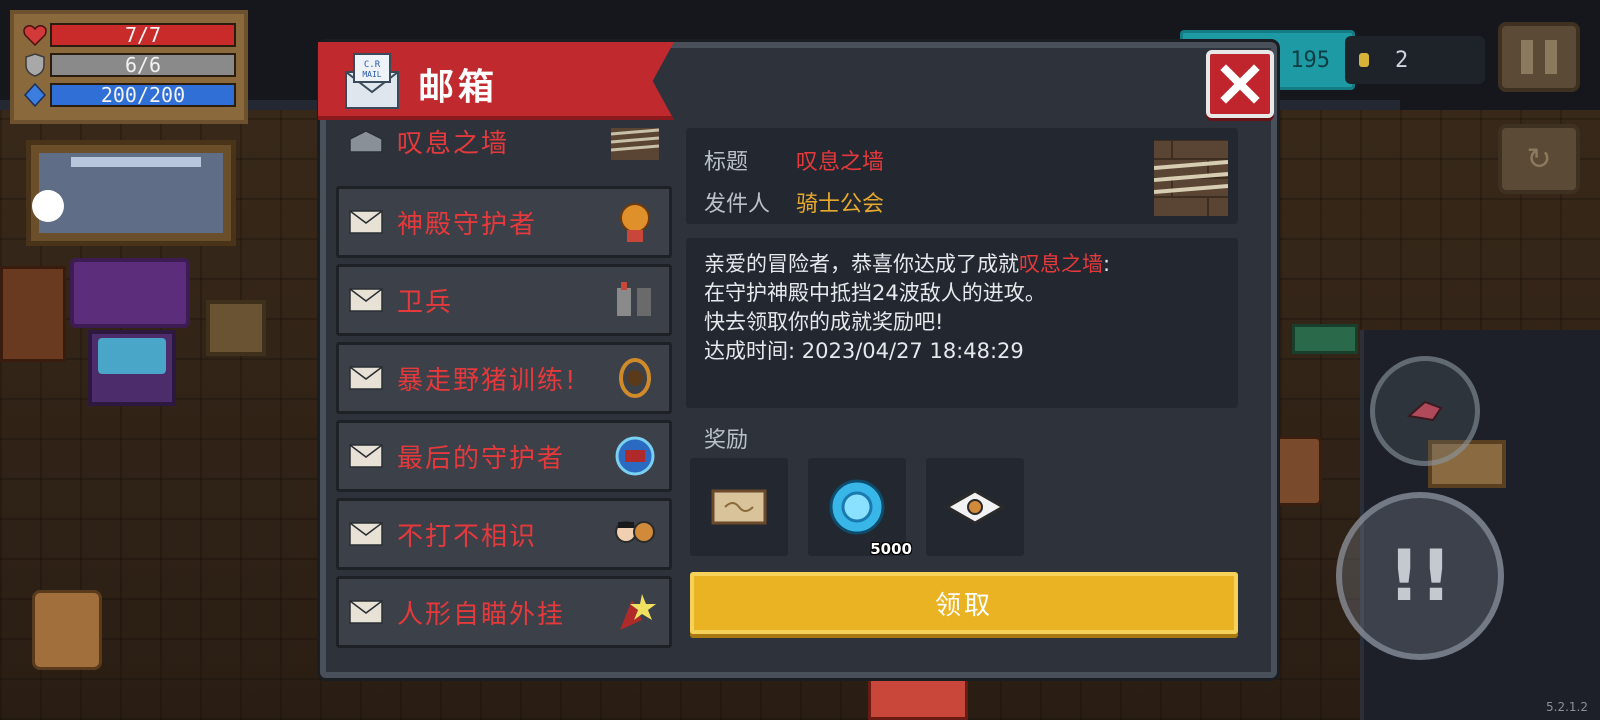 The image size is (1600, 720). I want to click on envelope-open-icon, so click(366, 141).